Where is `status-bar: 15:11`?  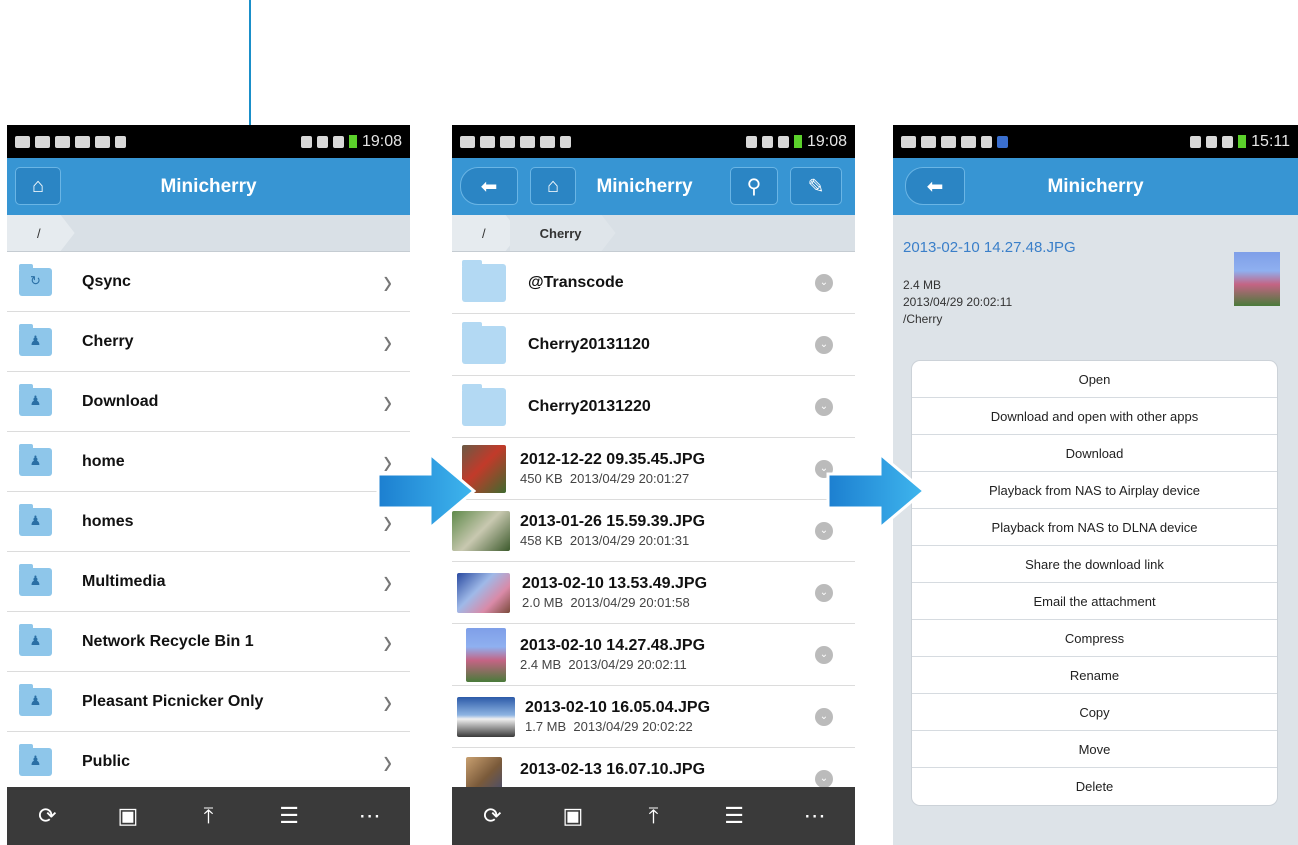
status-bar: 15:11 is located at coordinates (1095, 141).